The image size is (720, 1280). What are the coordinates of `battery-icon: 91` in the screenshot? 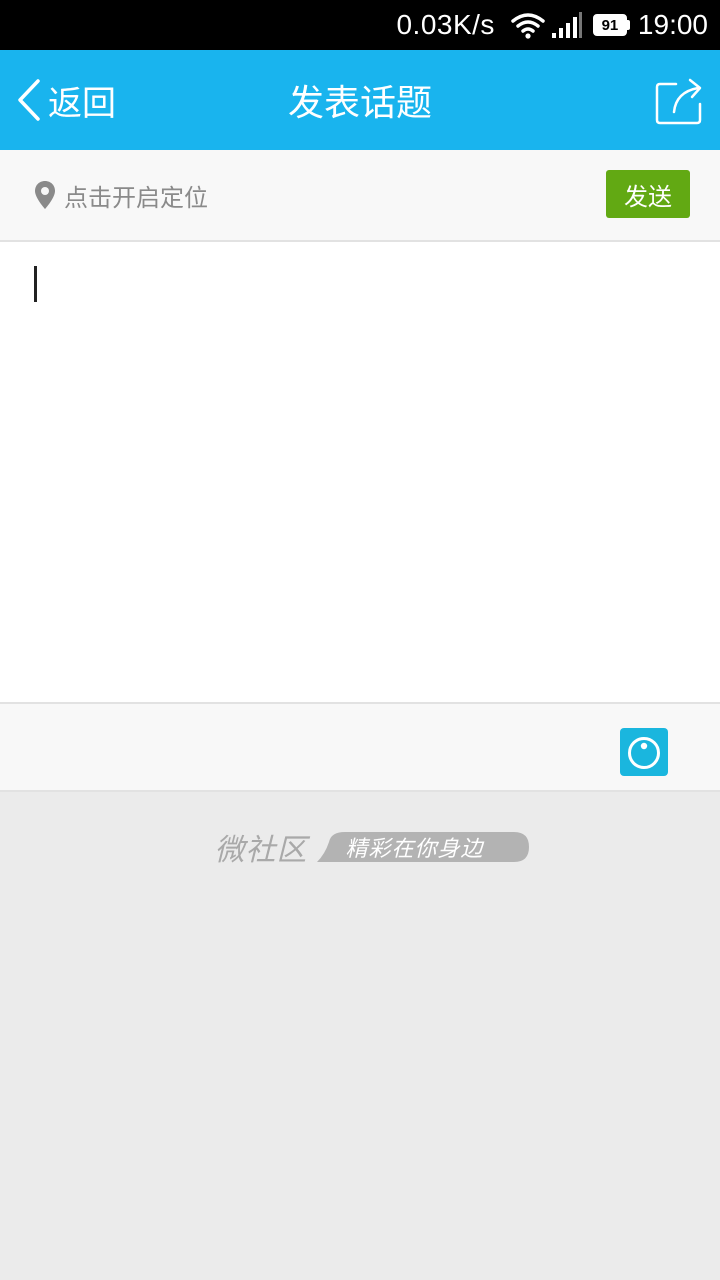 It's located at (611, 25).